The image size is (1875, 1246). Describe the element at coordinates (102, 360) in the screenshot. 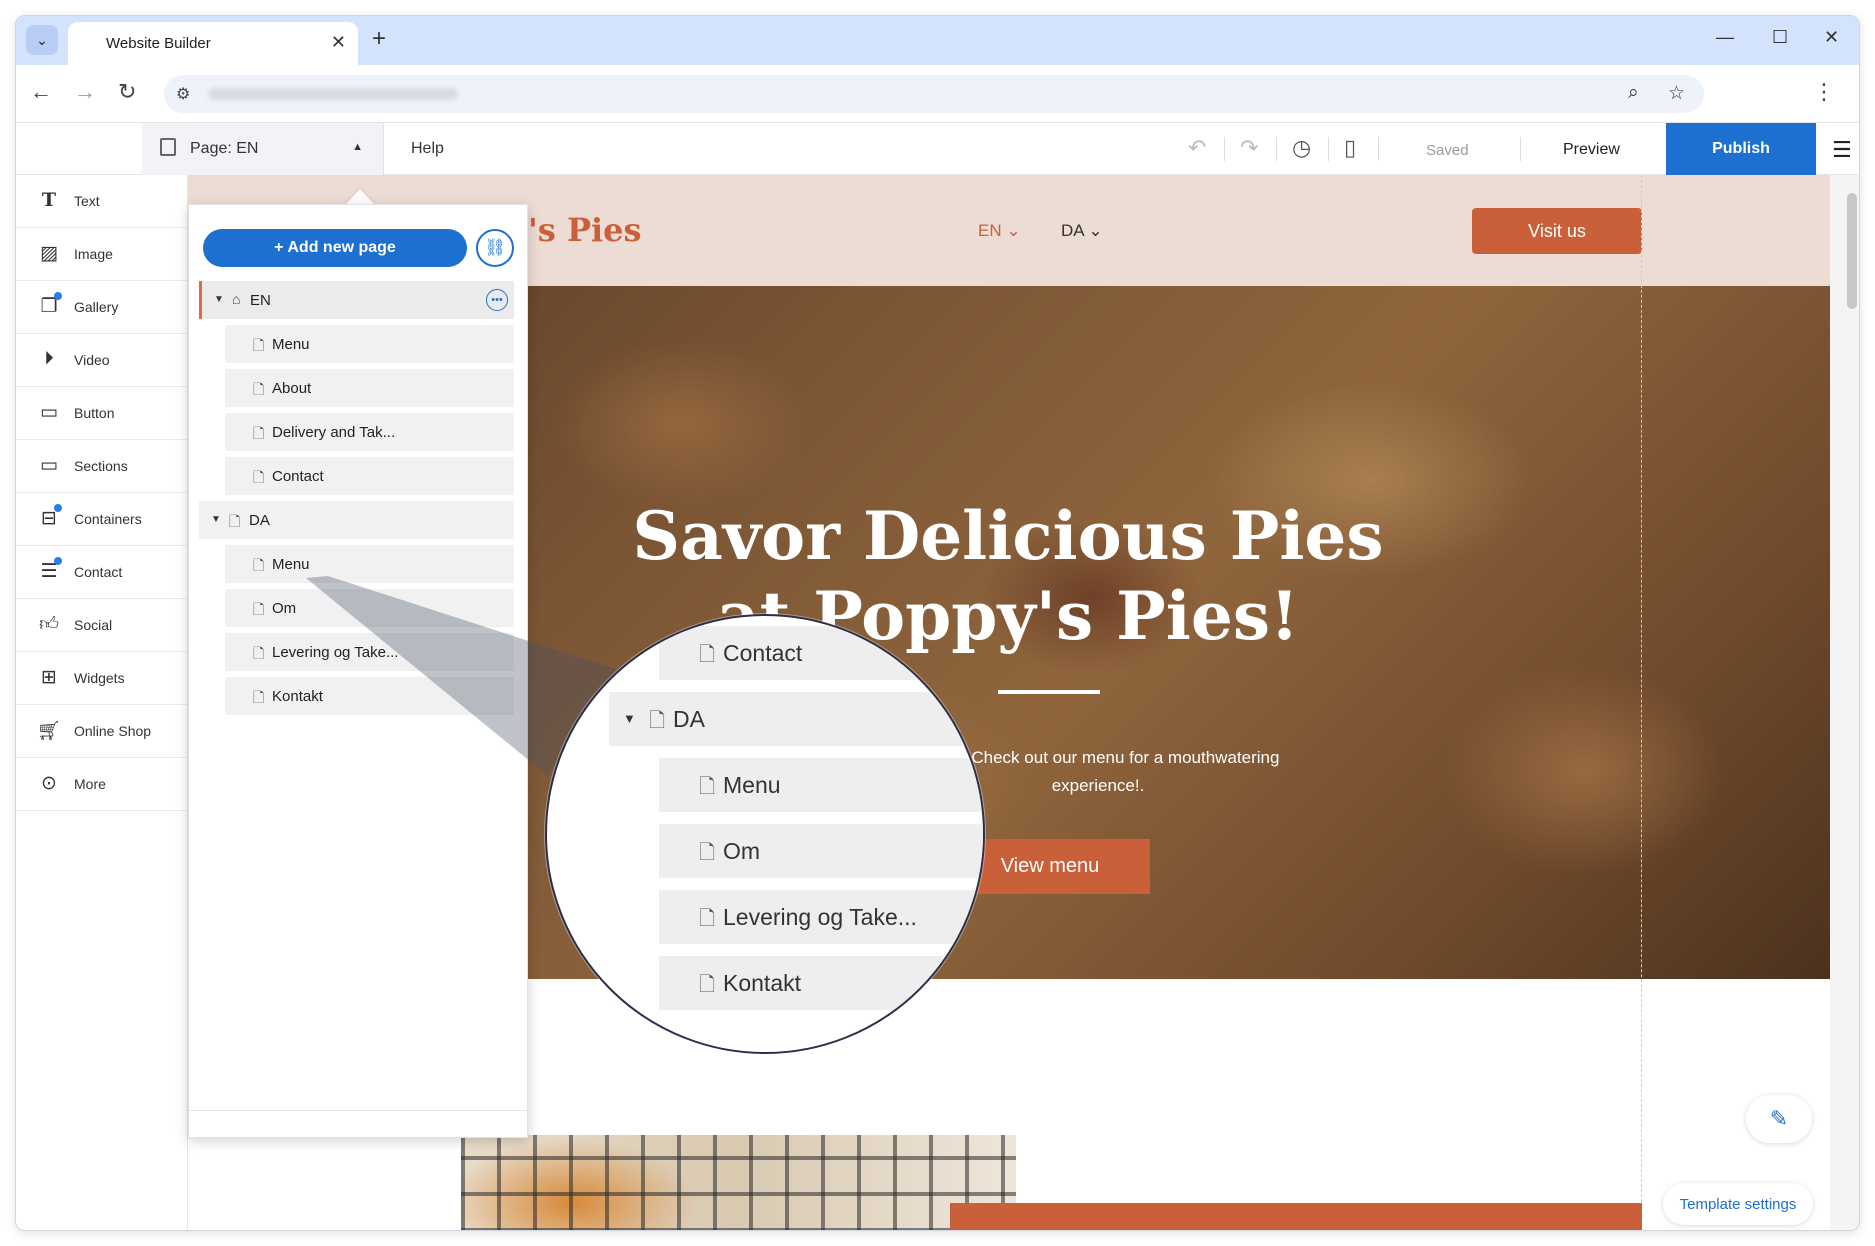

I see `panel-item-video: ⏵ Video` at that location.